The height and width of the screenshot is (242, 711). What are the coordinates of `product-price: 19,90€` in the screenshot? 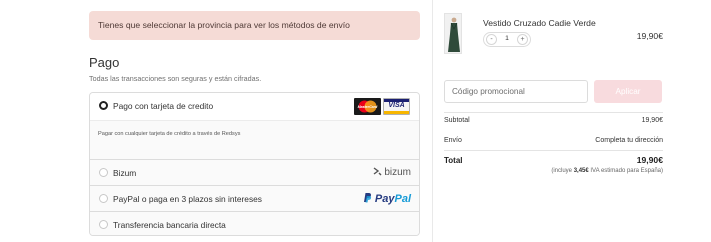 It's located at (649, 36).